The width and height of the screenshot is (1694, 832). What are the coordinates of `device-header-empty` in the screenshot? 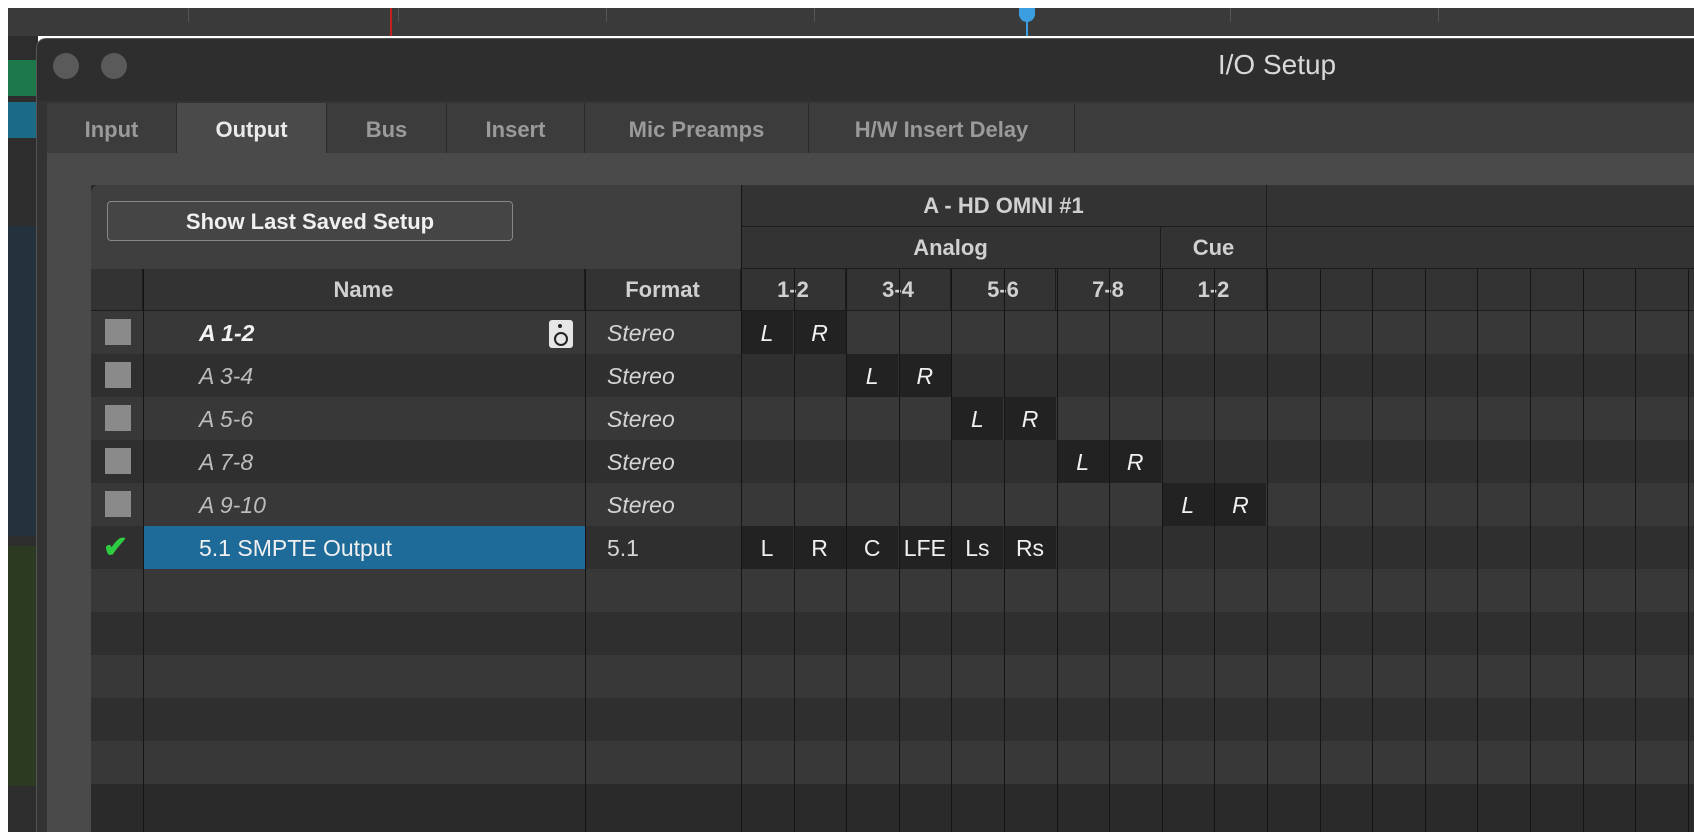 It's located at (1480, 206).